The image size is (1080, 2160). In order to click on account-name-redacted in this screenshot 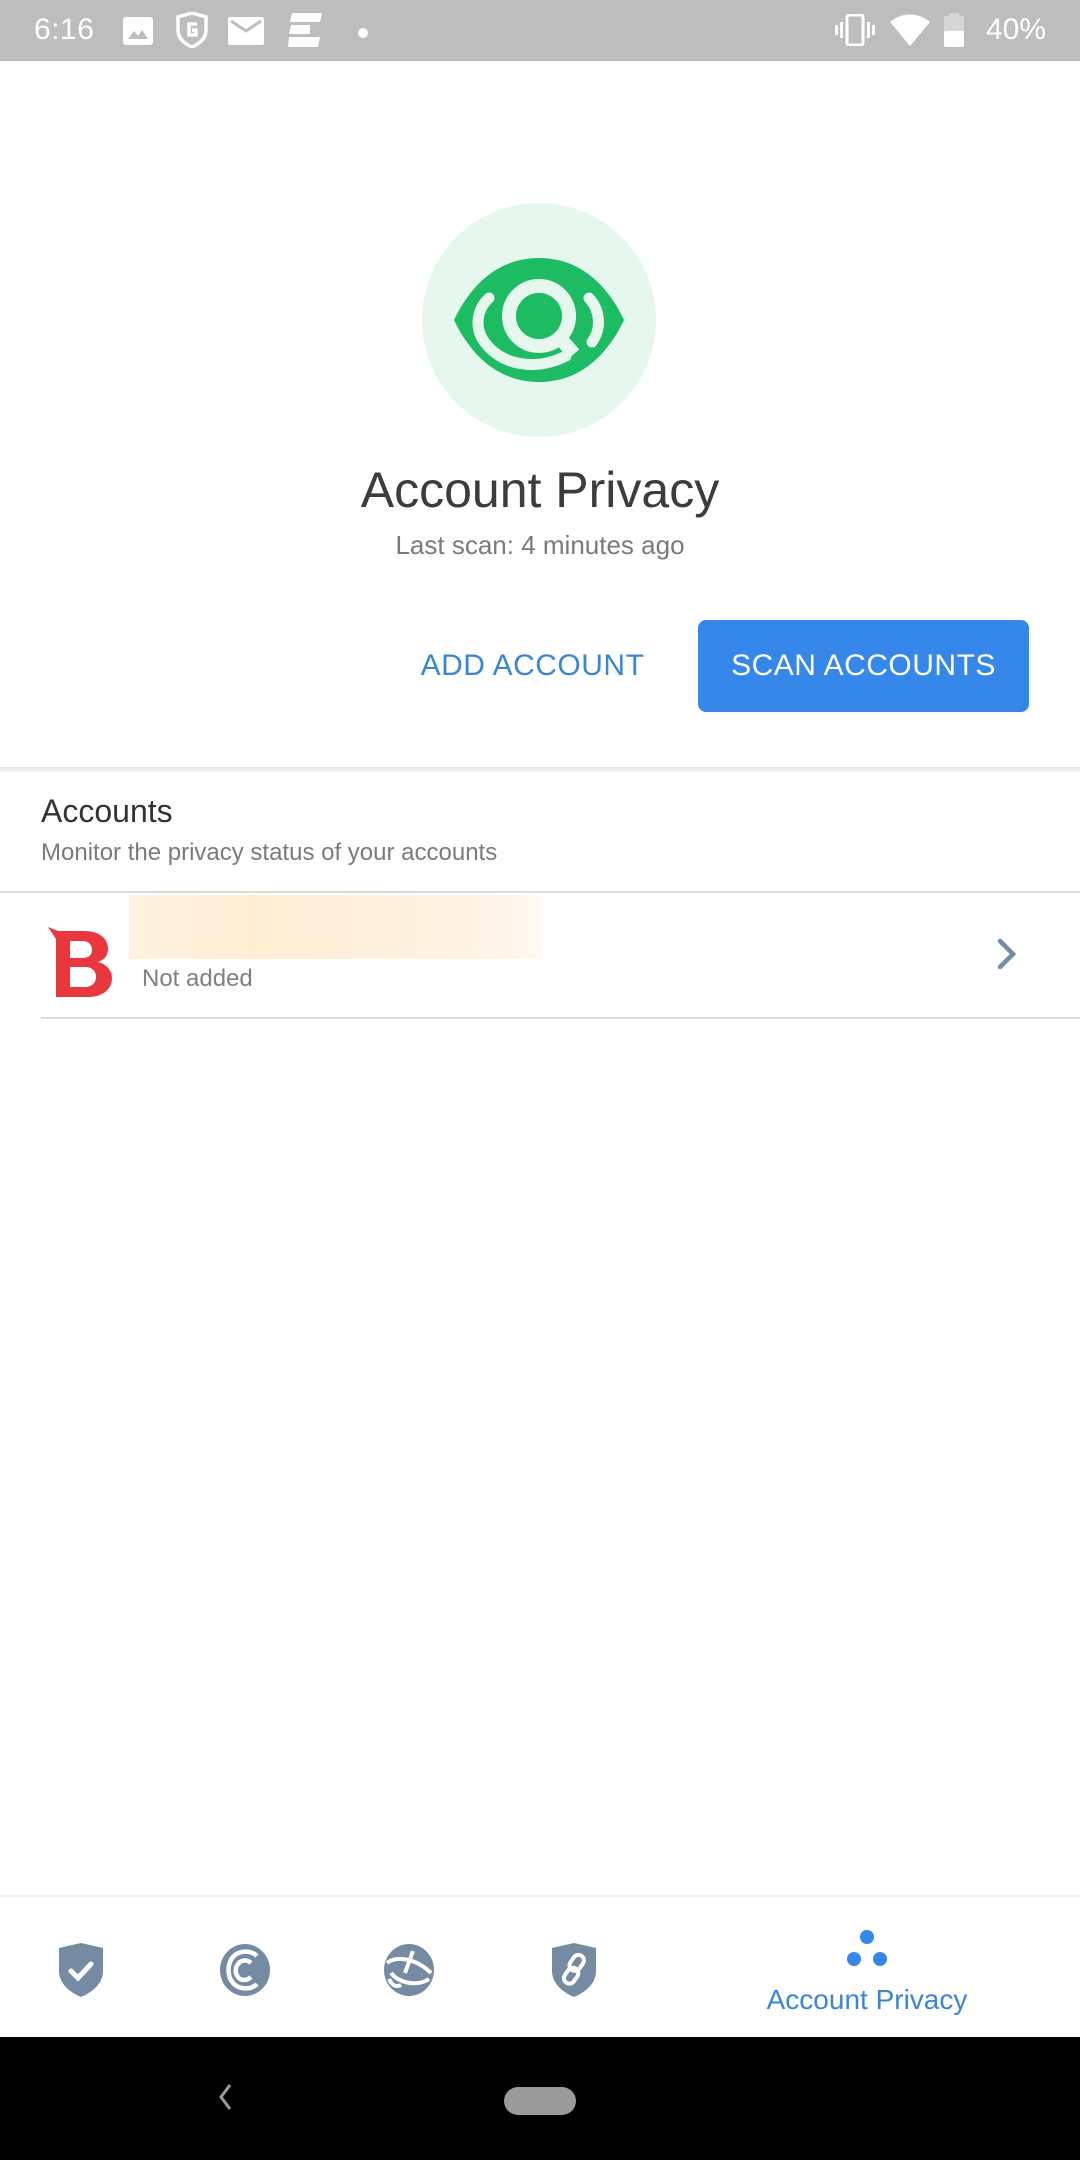, I will do `click(335, 927)`.